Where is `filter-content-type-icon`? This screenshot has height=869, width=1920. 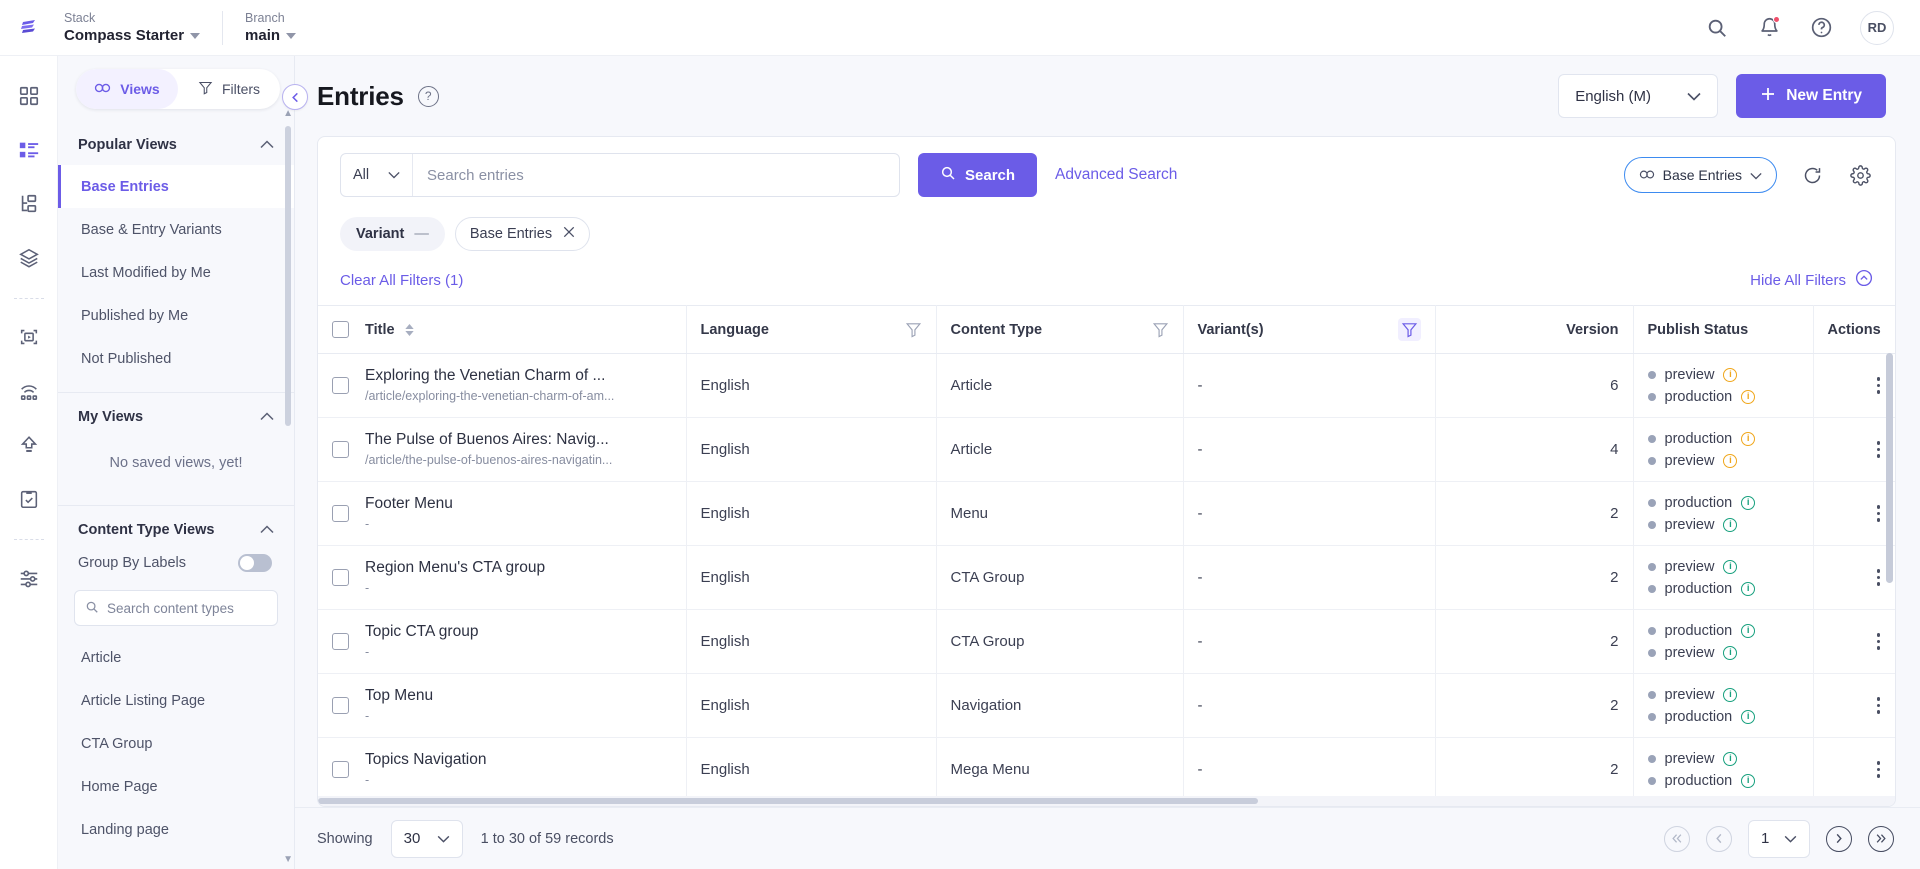 filter-content-type-icon is located at coordinates (1160, 329).